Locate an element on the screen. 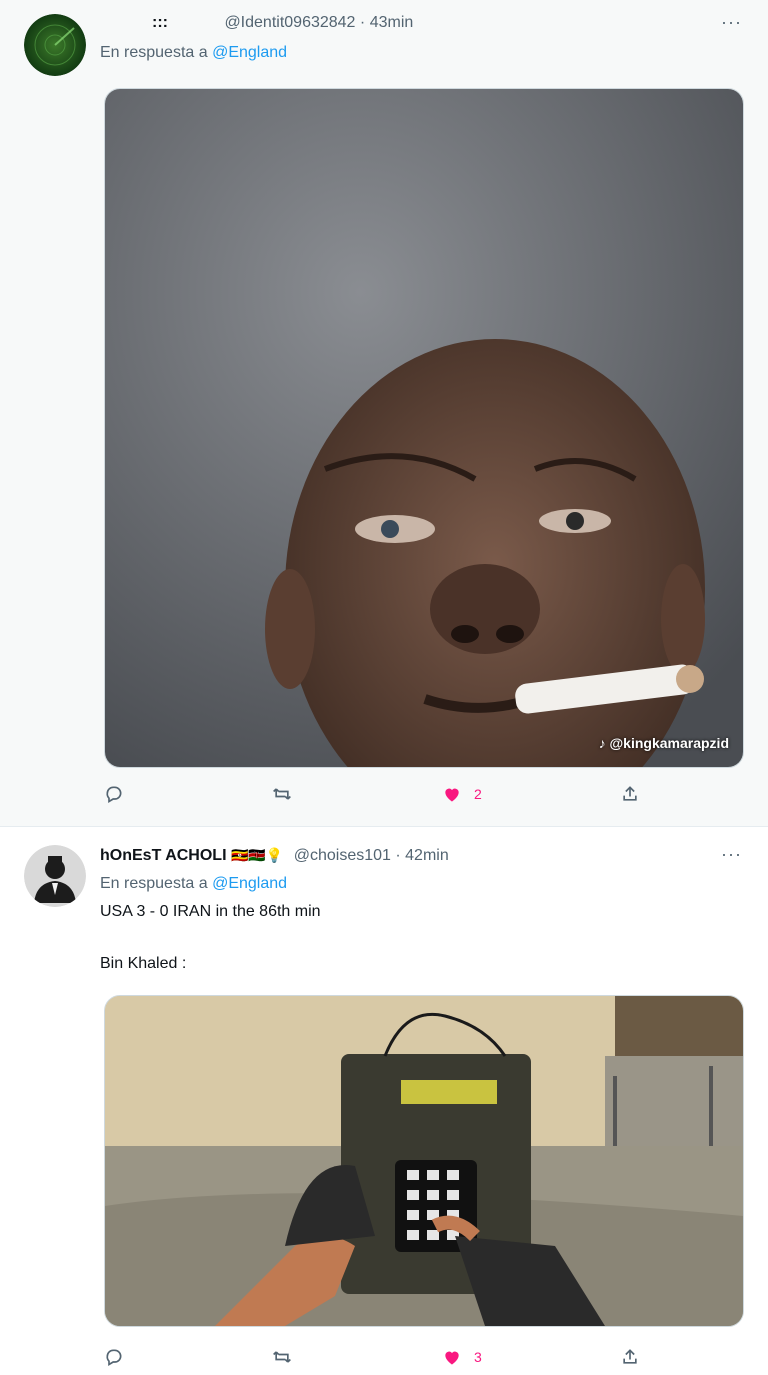  tiktok-watermark: ♪ @kingkamarapzid is located at coordinates (664, 743).